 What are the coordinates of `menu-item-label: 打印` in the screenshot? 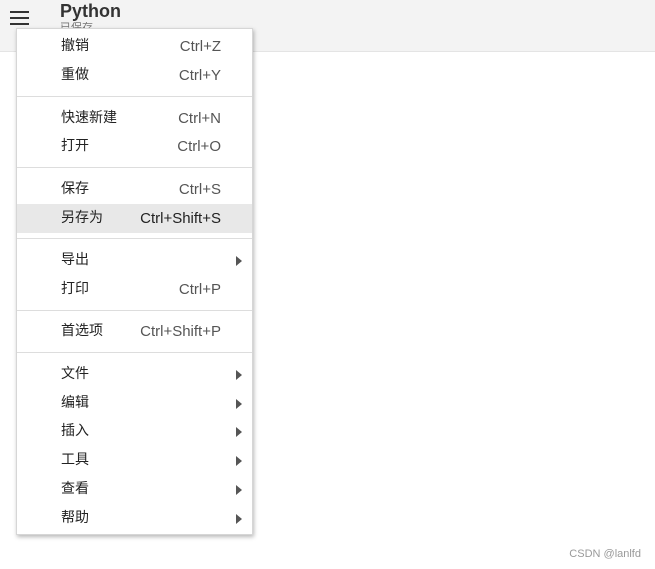 It's located at (75, 289).